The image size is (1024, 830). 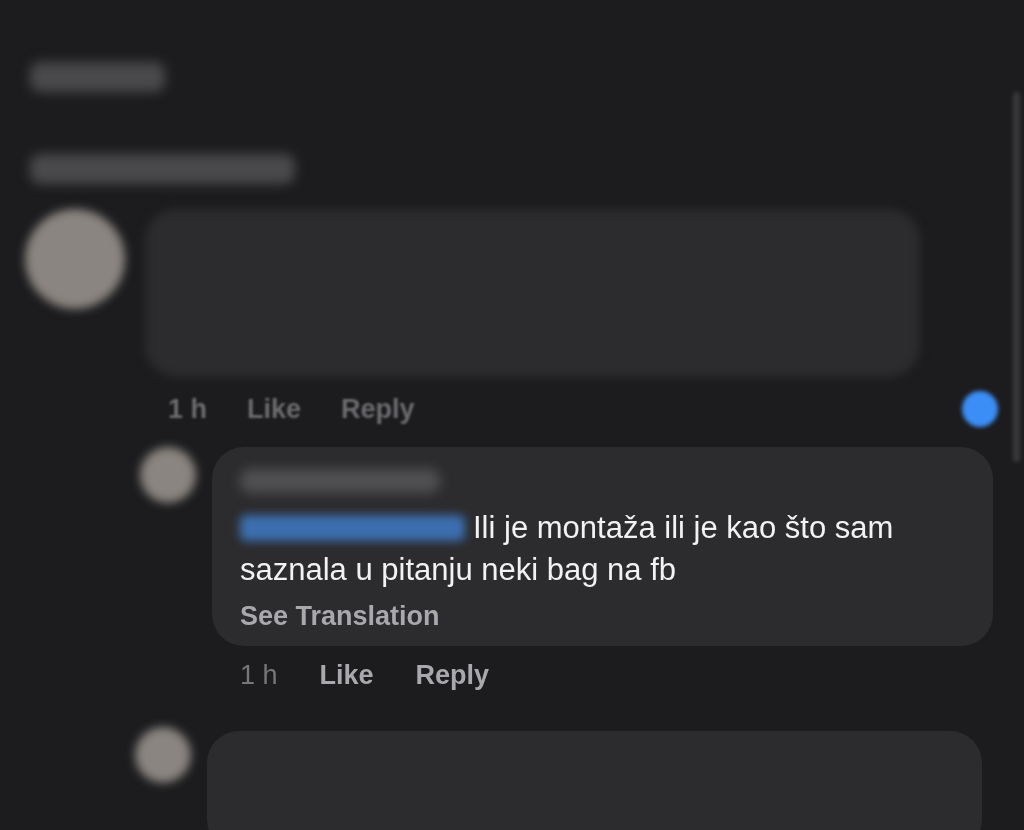 I want to click on comment-text: saznala u pitanju neki bag na fb, so click(x=458, y=570).